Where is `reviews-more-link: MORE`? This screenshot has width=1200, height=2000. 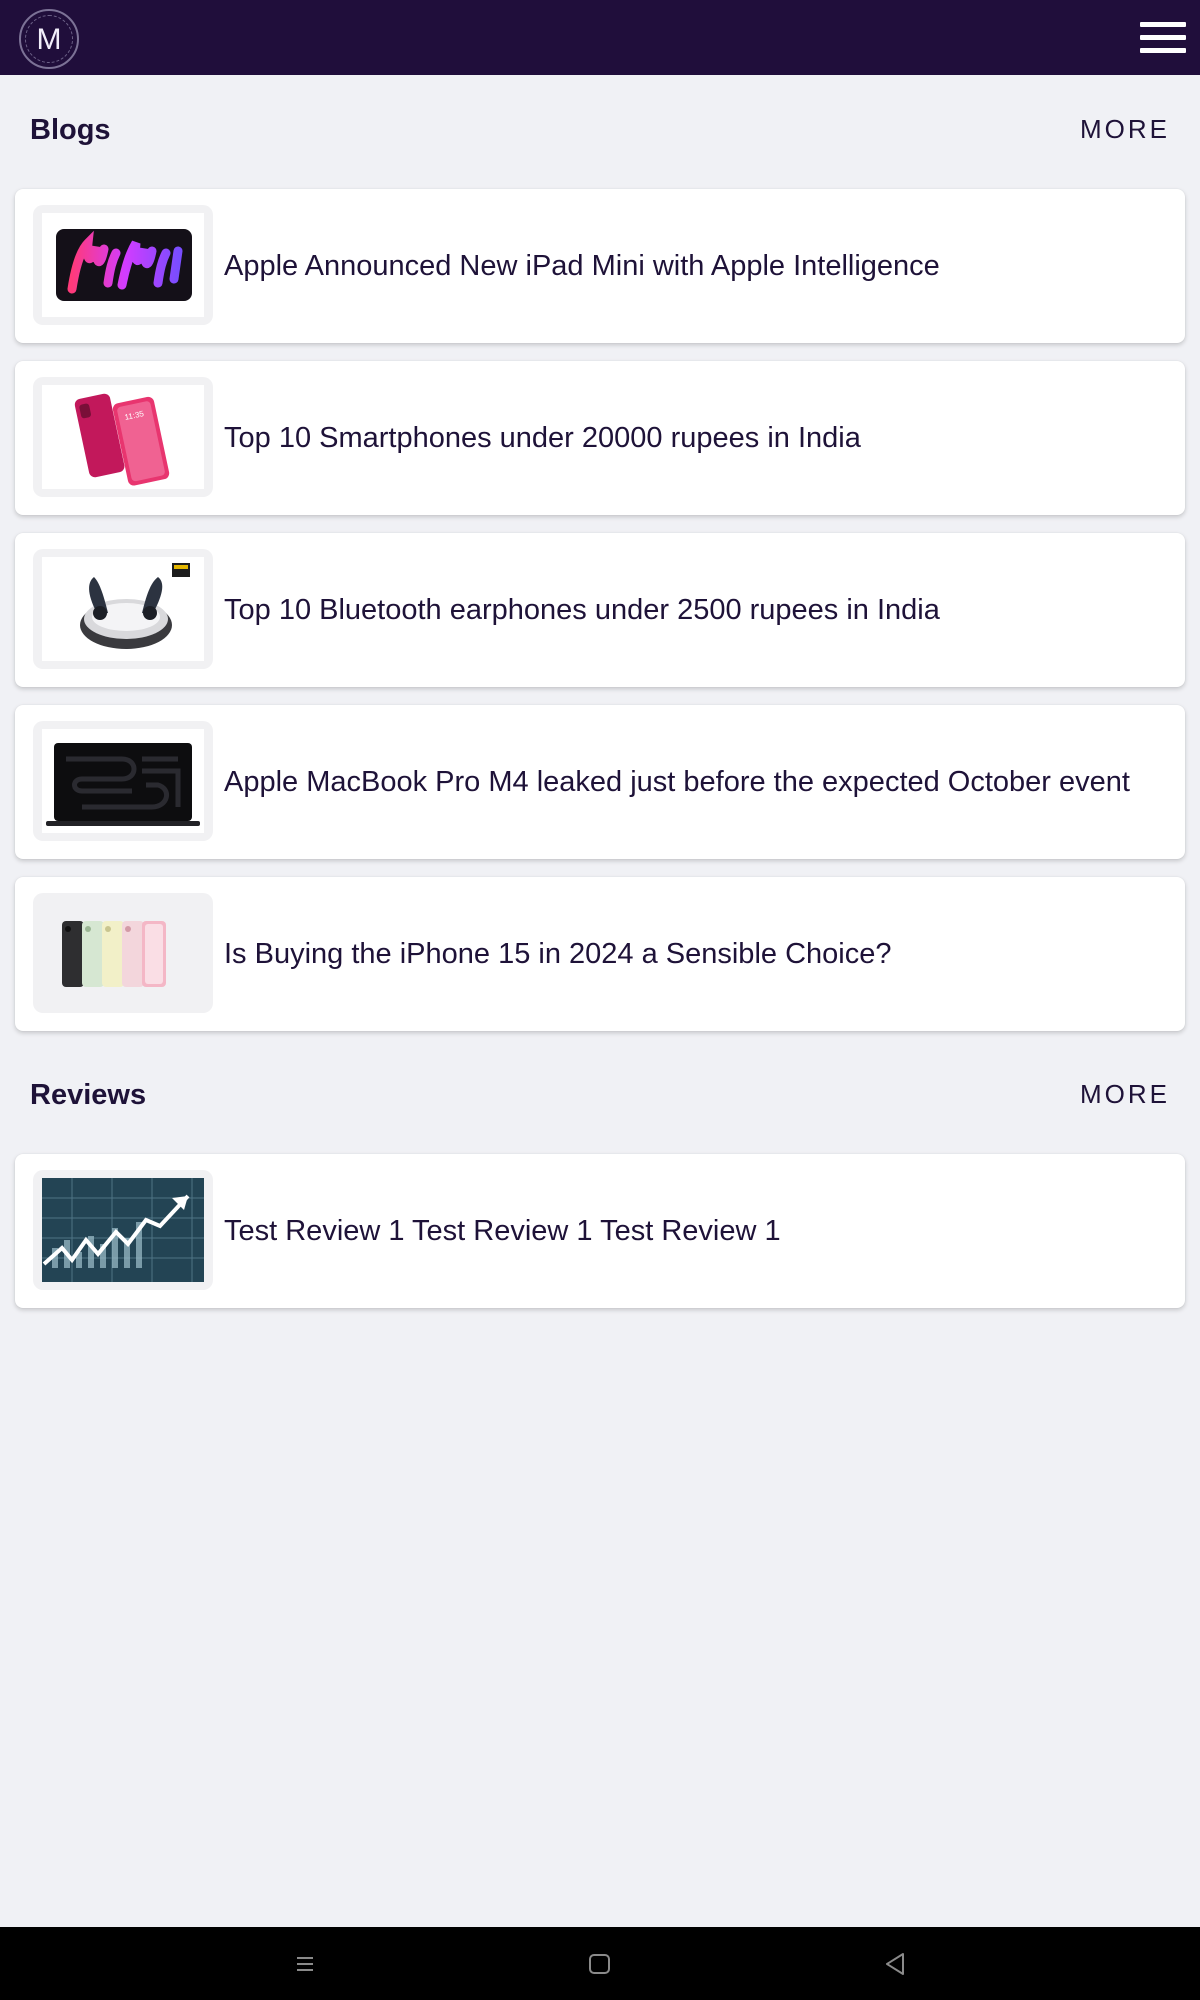 reviews-more-link: MORE is located at coordinates (1125, 1094).